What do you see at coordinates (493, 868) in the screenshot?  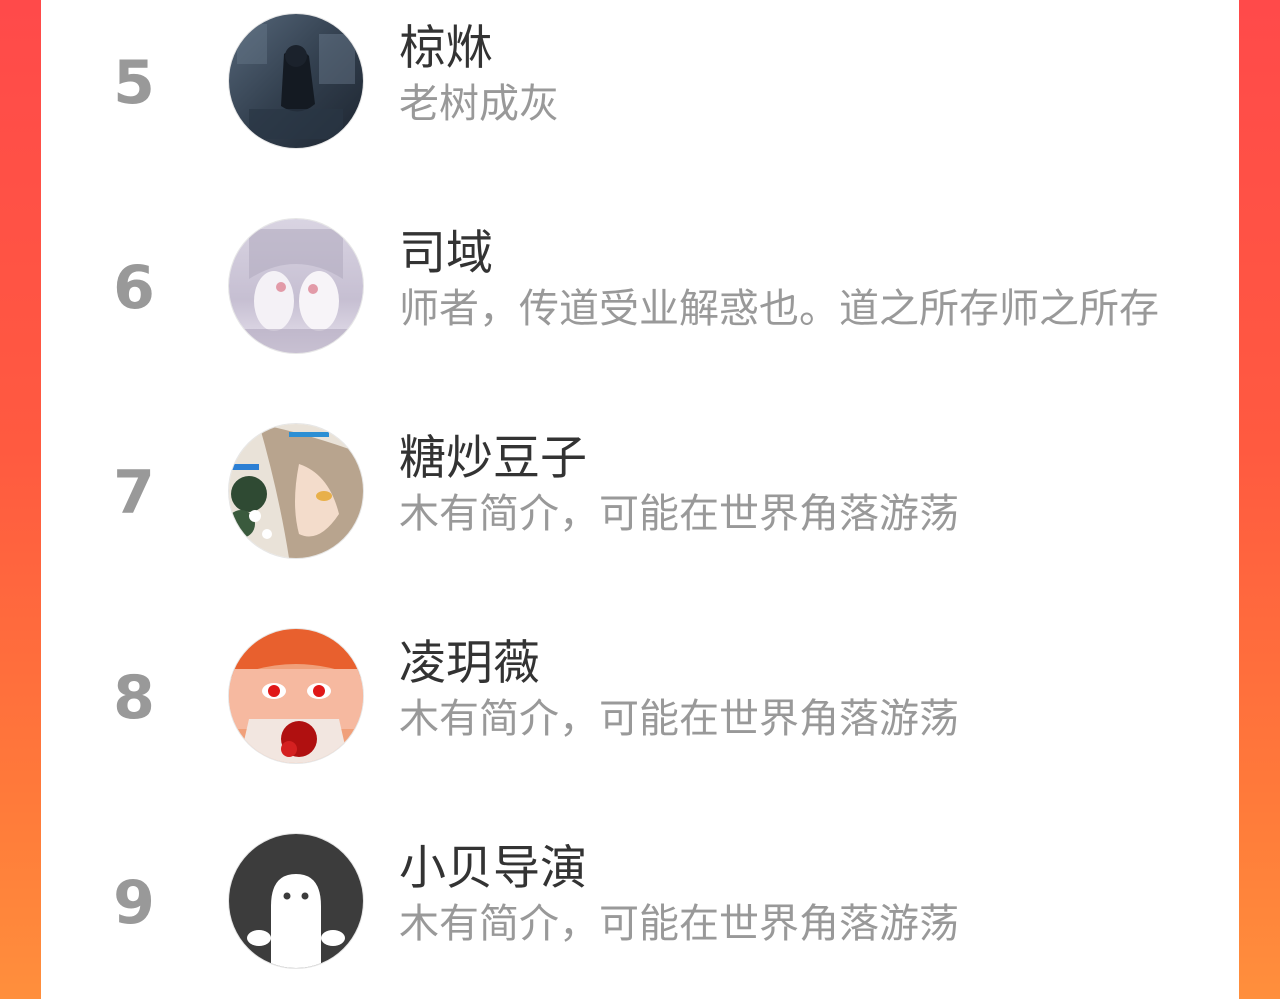 I see `user-name: 小贝导演` at bounding box center [493, 868].